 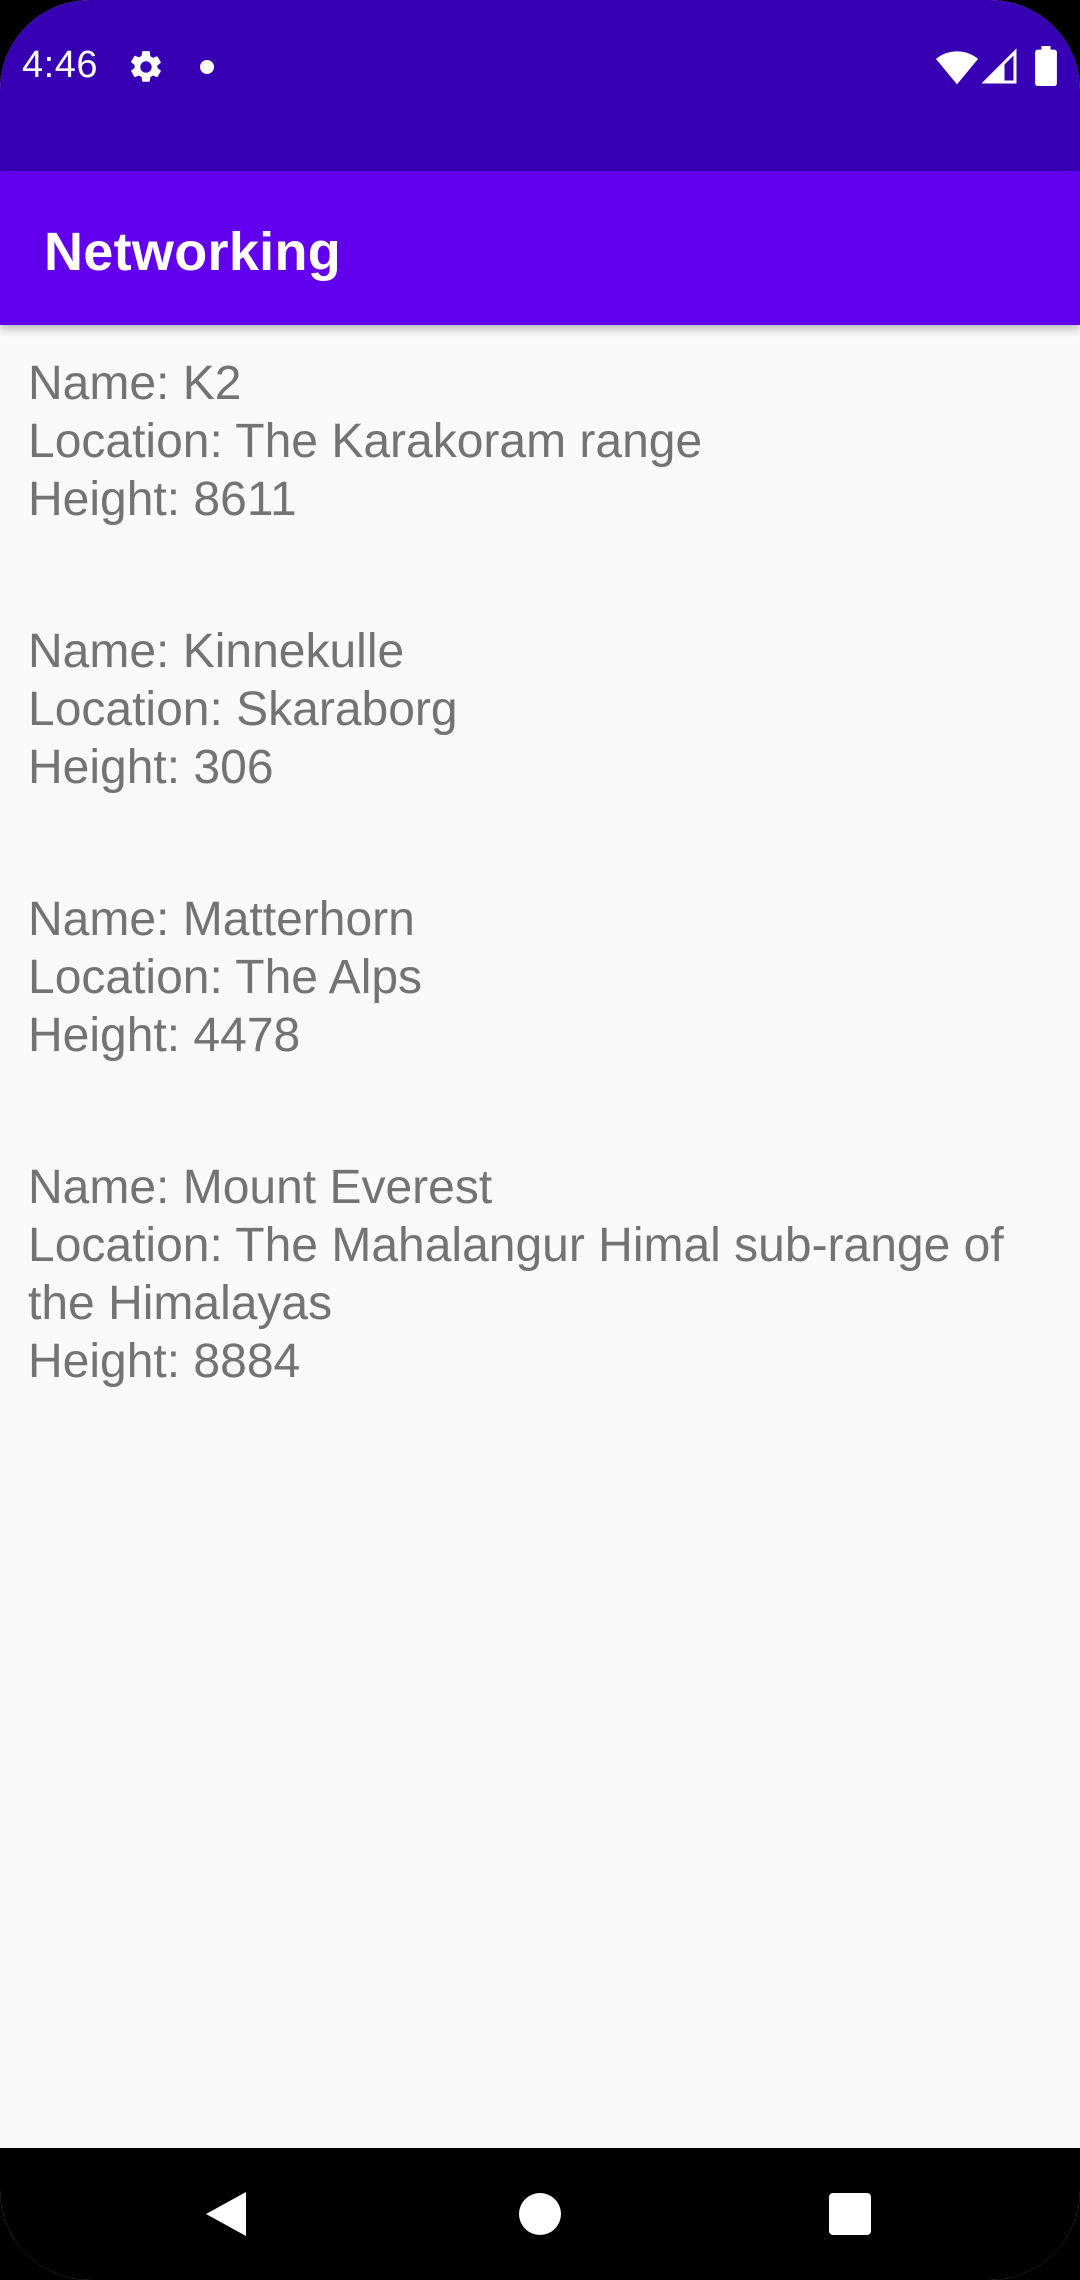 What do you see at coordinates (216, 651) in the screenshot?
I see `mountain-name: Name: Kinnekulle` at bounding box center [216, 651].